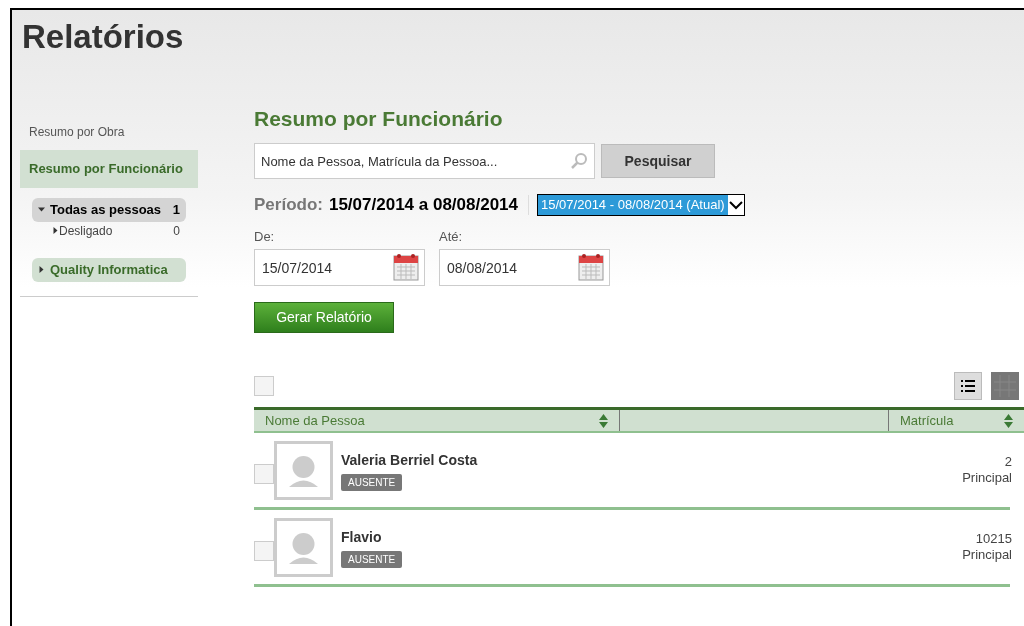 The width and height of the screenshot is (1024, 626). I want to click on sidebar-group: Quality Informatica, so click(109, 269).